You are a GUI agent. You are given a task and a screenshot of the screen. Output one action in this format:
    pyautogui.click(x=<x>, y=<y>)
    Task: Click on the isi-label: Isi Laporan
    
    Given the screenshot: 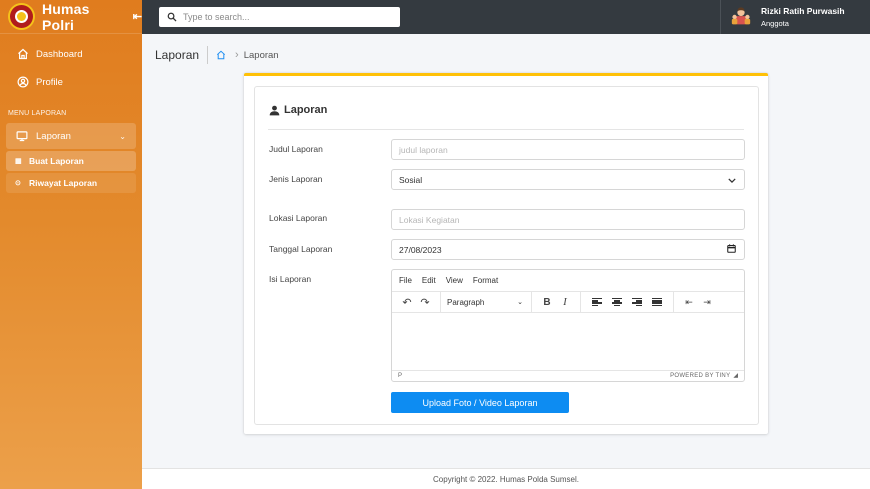 What is the action you would take?
    pyautogui.click(x=290, y=279)
    